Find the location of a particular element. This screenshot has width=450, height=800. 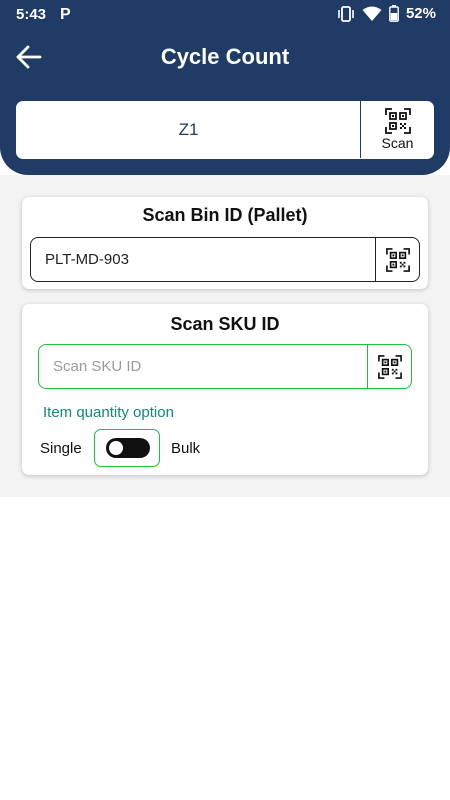

parking-app-icon: P is located at coordinates (65, 14).